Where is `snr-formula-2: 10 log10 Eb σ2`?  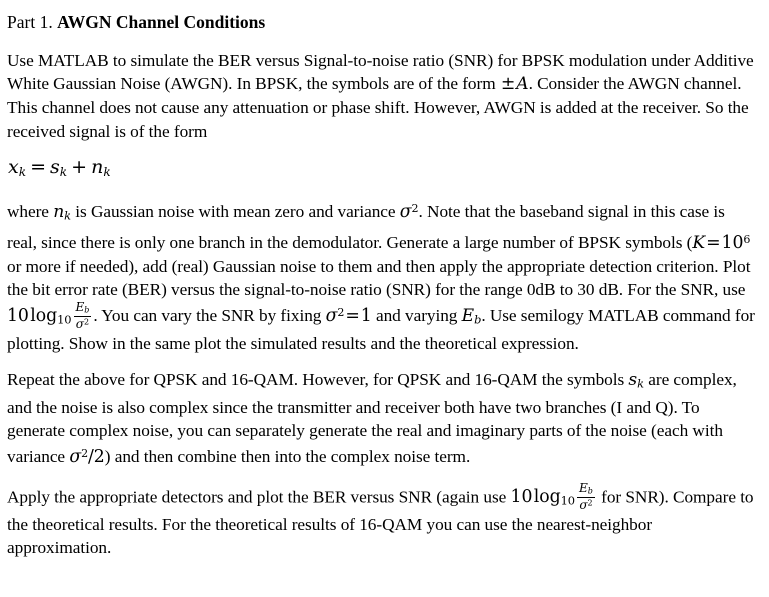
snr-formula-2: 10 log10 Eb σ2 is located at coordinates (553, 497).